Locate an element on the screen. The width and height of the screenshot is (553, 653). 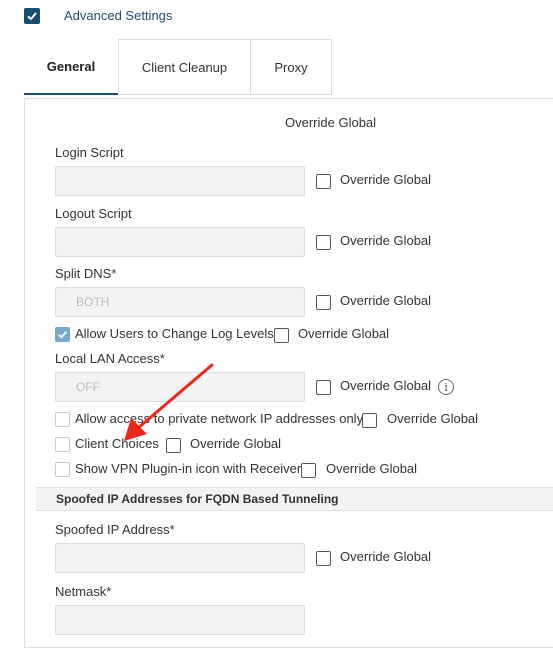
show-vpn-plugin-override-checkbox is located at coordinates (308, 470).